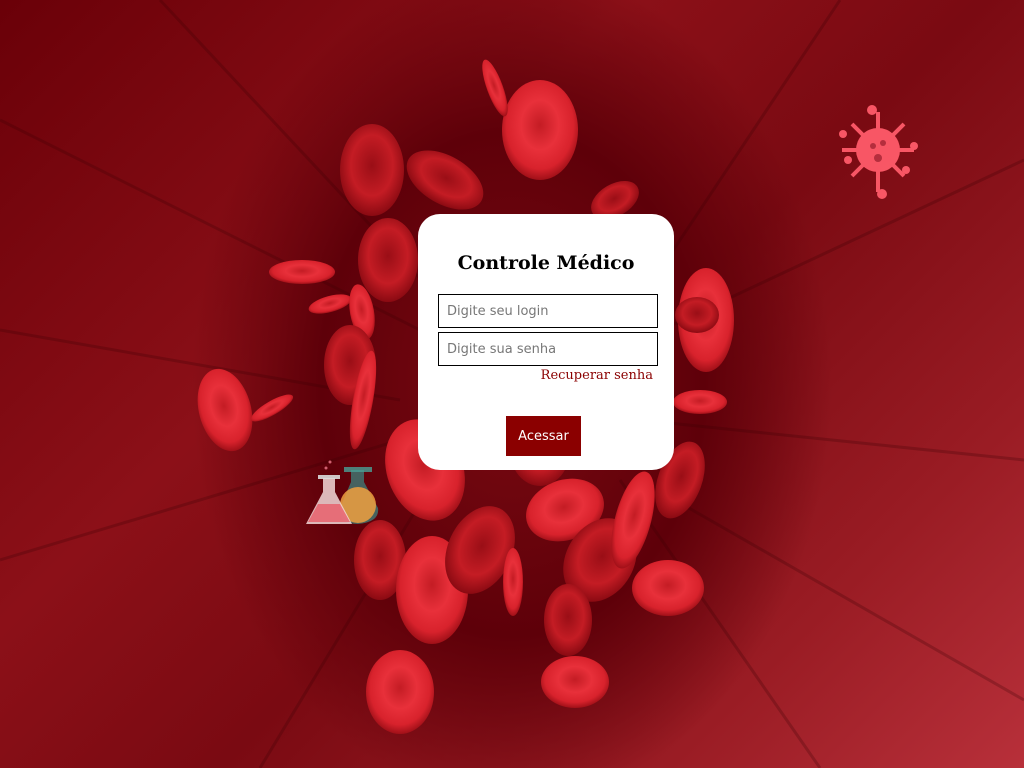 The image size is (1024, 768). I want to click on page-title: Controle Médico, so click(546, 263).